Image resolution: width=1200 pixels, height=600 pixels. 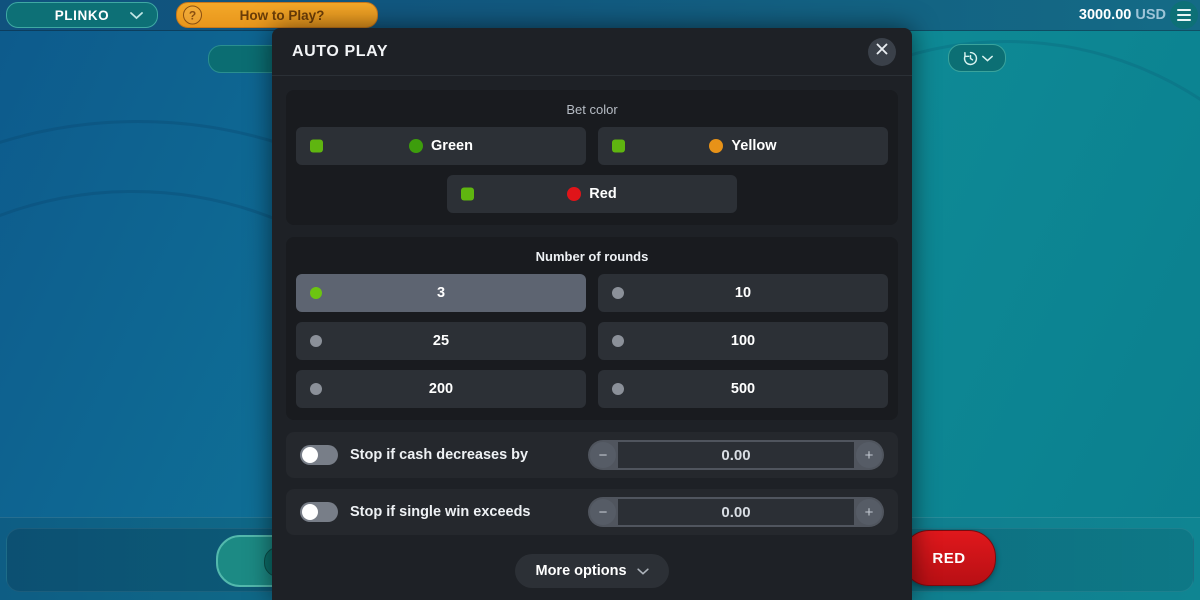 I want to click on stop-rule-single-win: Stop if single win exceeds − 0.00 +, so click(x=592, y=512).